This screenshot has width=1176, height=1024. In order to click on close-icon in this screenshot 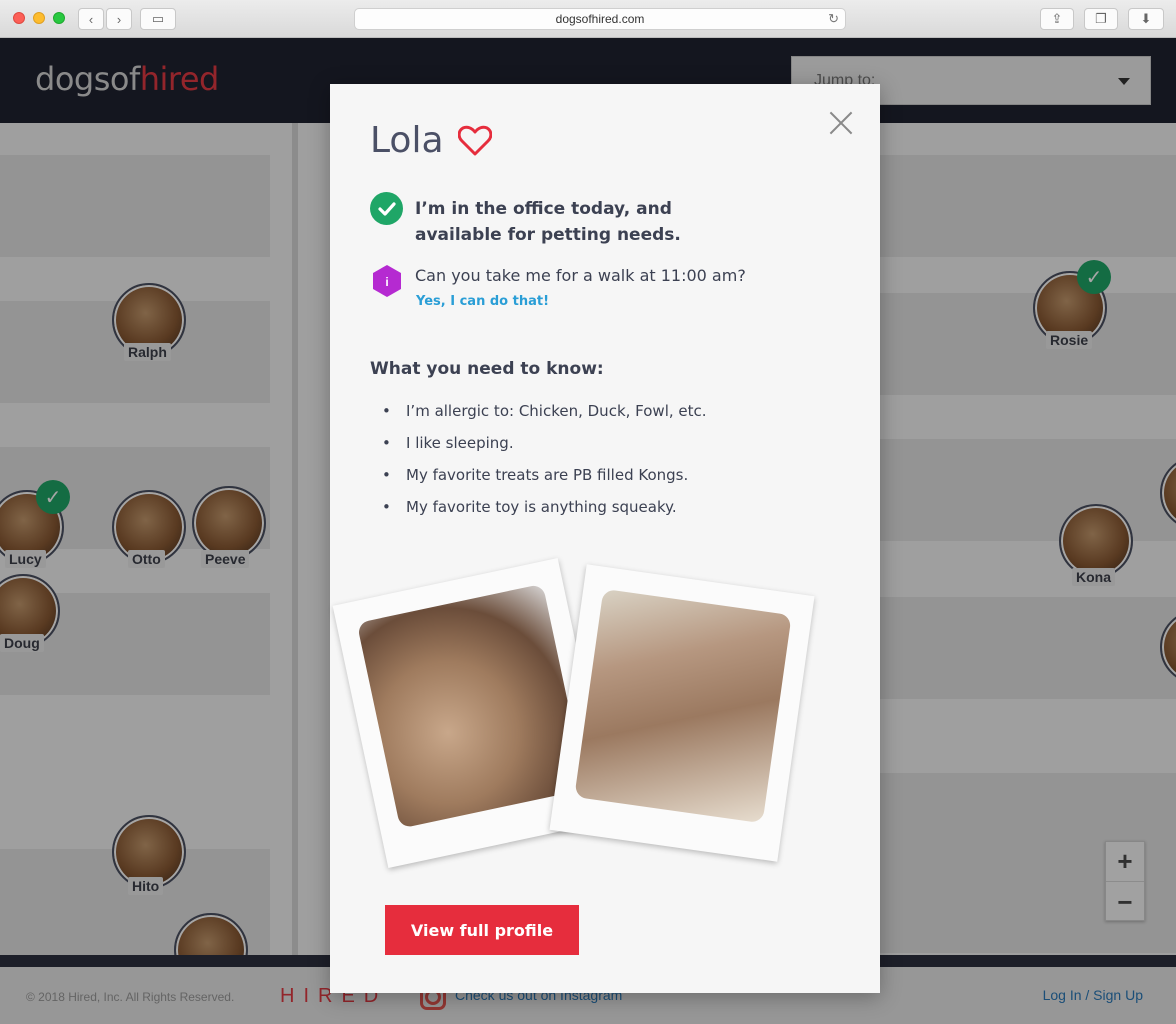, I will do `click(841, 123)`.